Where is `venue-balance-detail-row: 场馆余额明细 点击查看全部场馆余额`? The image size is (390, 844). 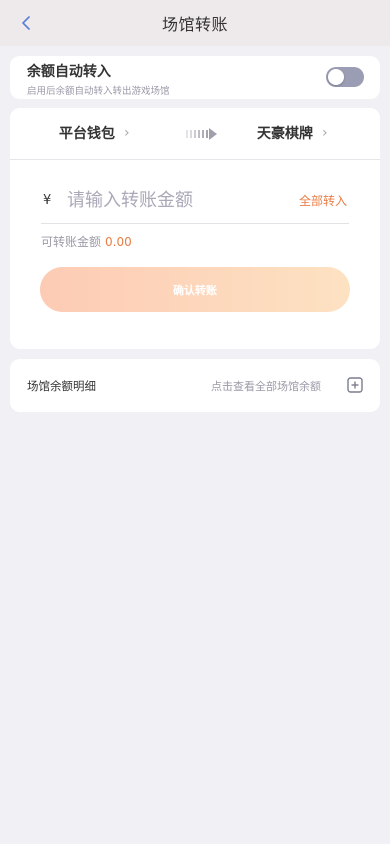
venue-balance-detail-row: 场馆余额明细 点击查看全部场馆余额 is located at coordinates (195, 385).